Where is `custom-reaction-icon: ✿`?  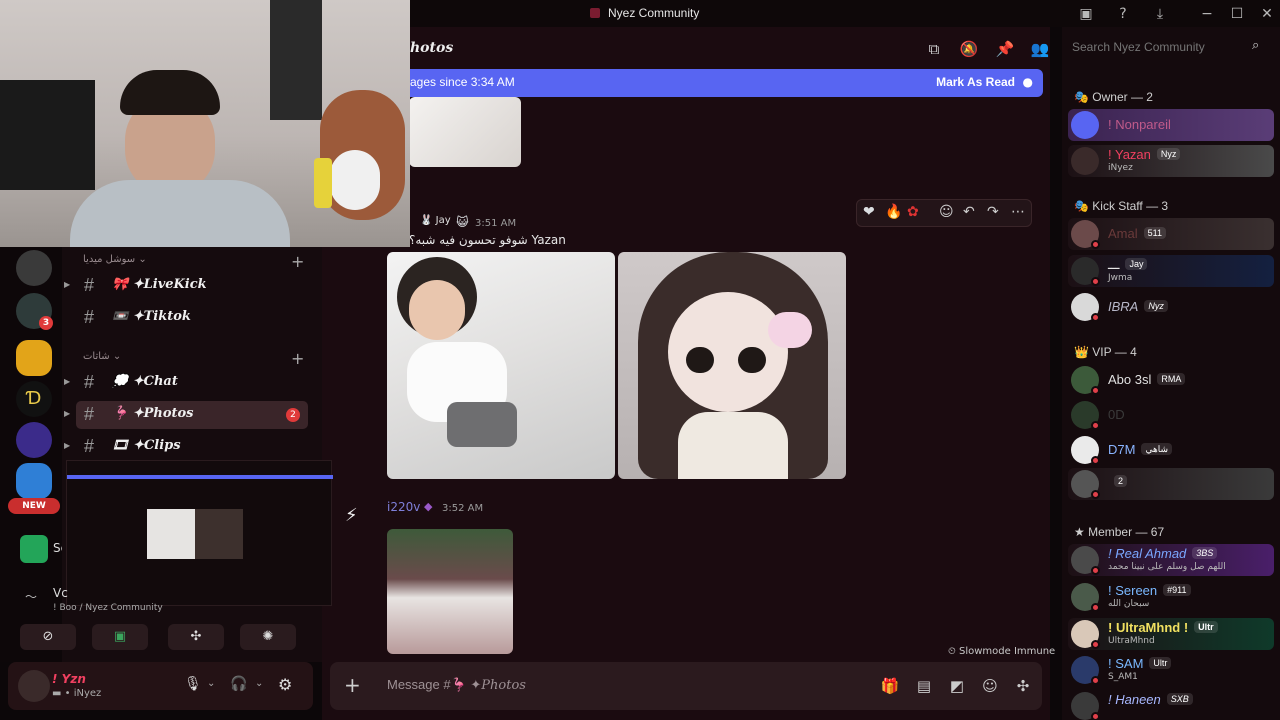 custom-reaction-icon: ✿ is located at coordinates (913, 212).